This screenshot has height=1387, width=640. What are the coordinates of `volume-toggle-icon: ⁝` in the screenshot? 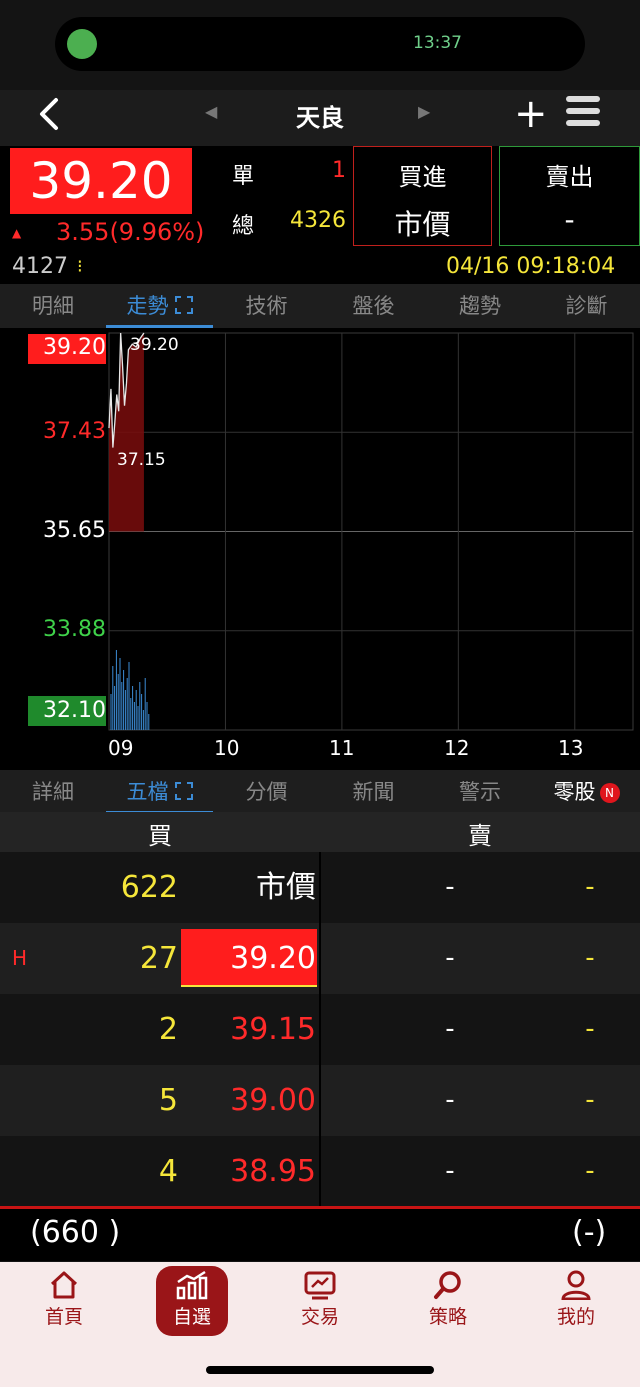 It's located at (80, 266).